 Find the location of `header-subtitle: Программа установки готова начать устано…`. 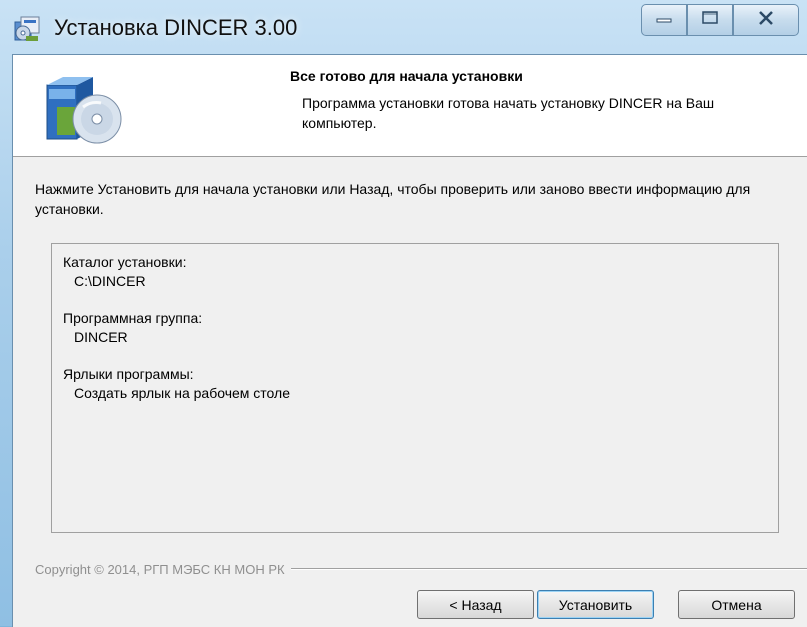

header-subtitle: Программа установки готова начать устано… is located at coordinates (508, 113).